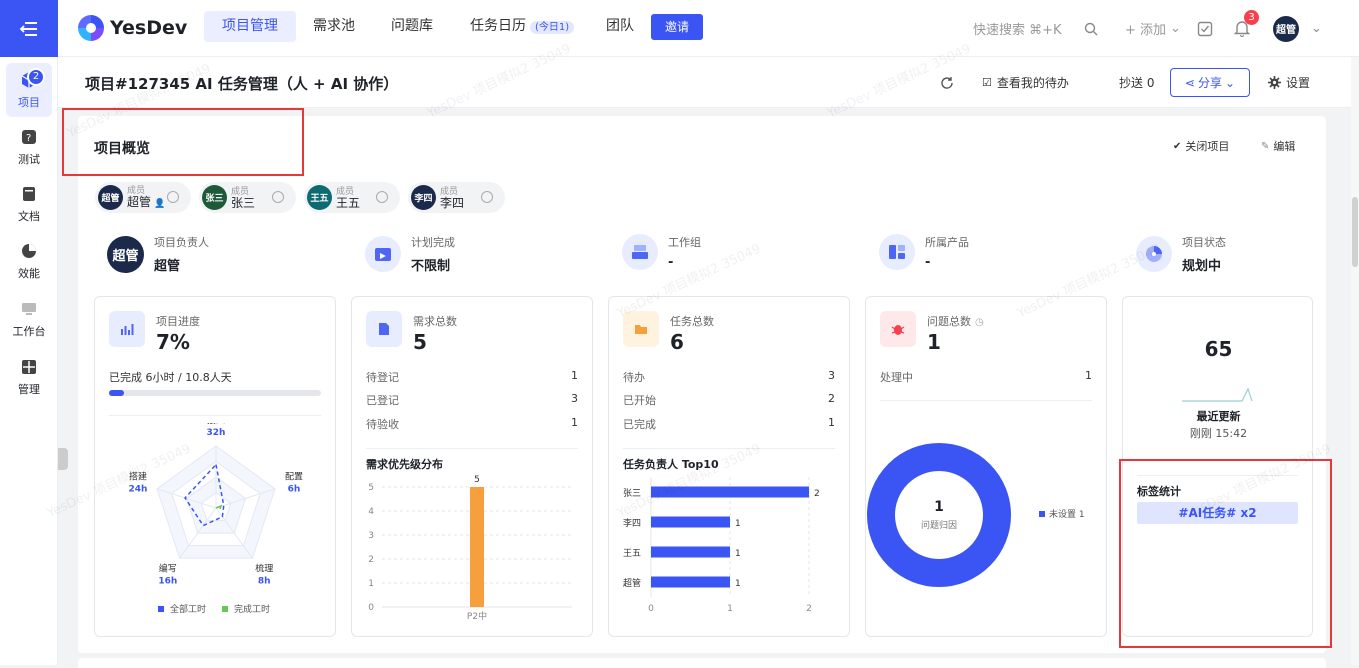 The width and height of the screenshot is (1359, 668). Describe the element at coordinates (1017, 28) in the screenshot. I see `quick-search: 快速搜索 ⌘+K` at that location.